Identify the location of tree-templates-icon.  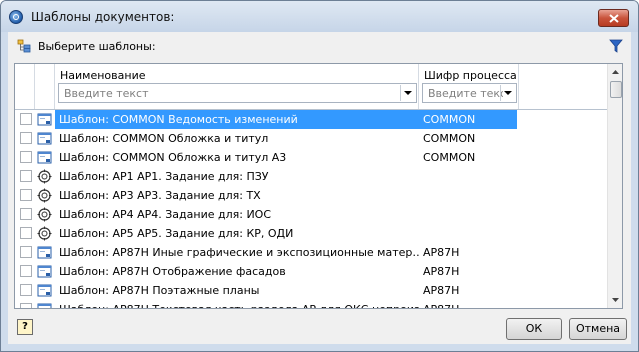
(24, 46).